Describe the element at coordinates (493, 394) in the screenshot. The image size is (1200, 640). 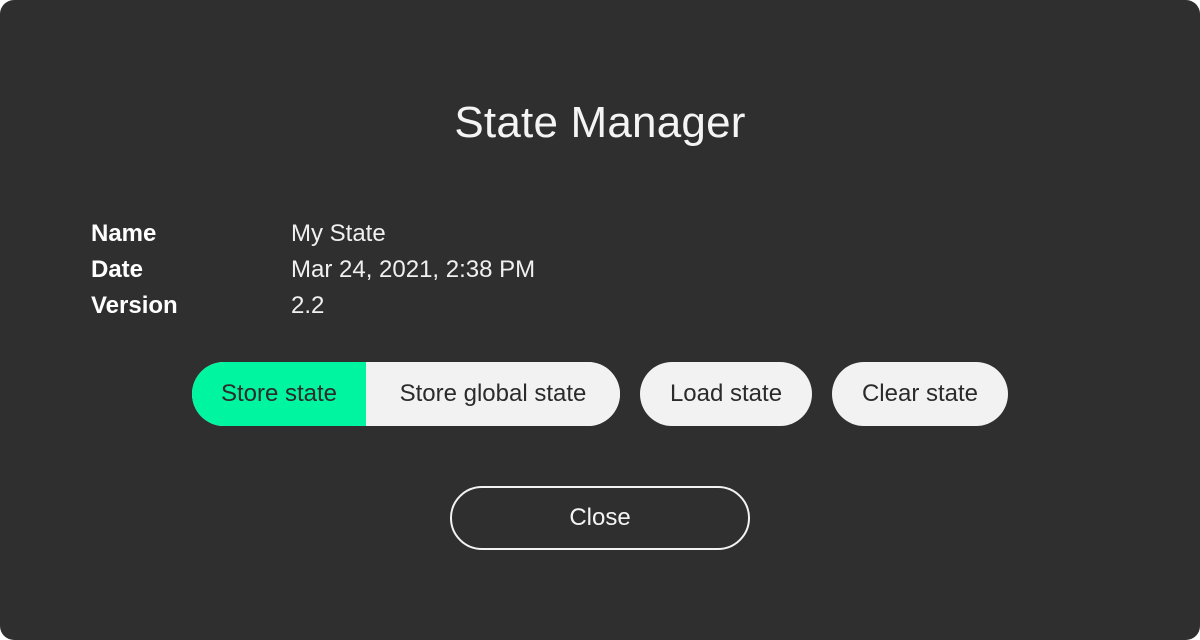
I see `store-global-state-button: Store global state` at that location.